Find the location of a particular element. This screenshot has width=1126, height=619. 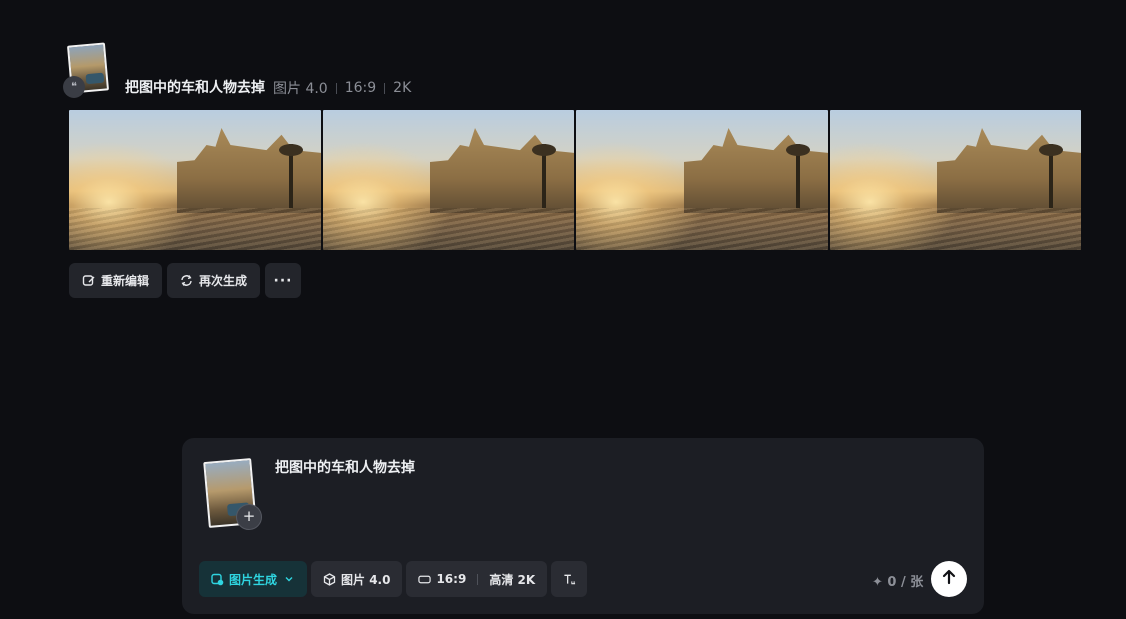

quality-label: 高清 2K is located at coordinates (512, 579).